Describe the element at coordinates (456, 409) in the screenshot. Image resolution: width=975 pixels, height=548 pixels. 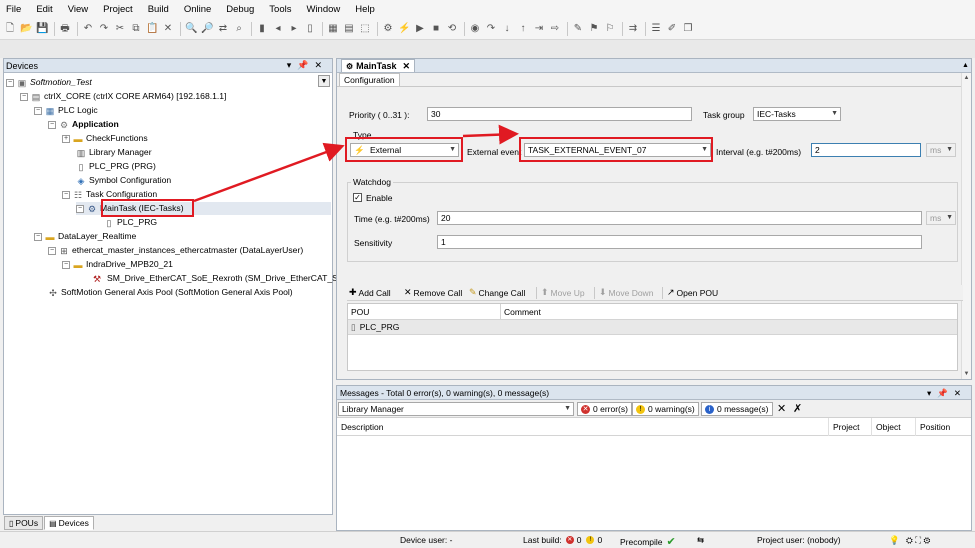
I see `message-source-select: Library Manager ▼` at that location.